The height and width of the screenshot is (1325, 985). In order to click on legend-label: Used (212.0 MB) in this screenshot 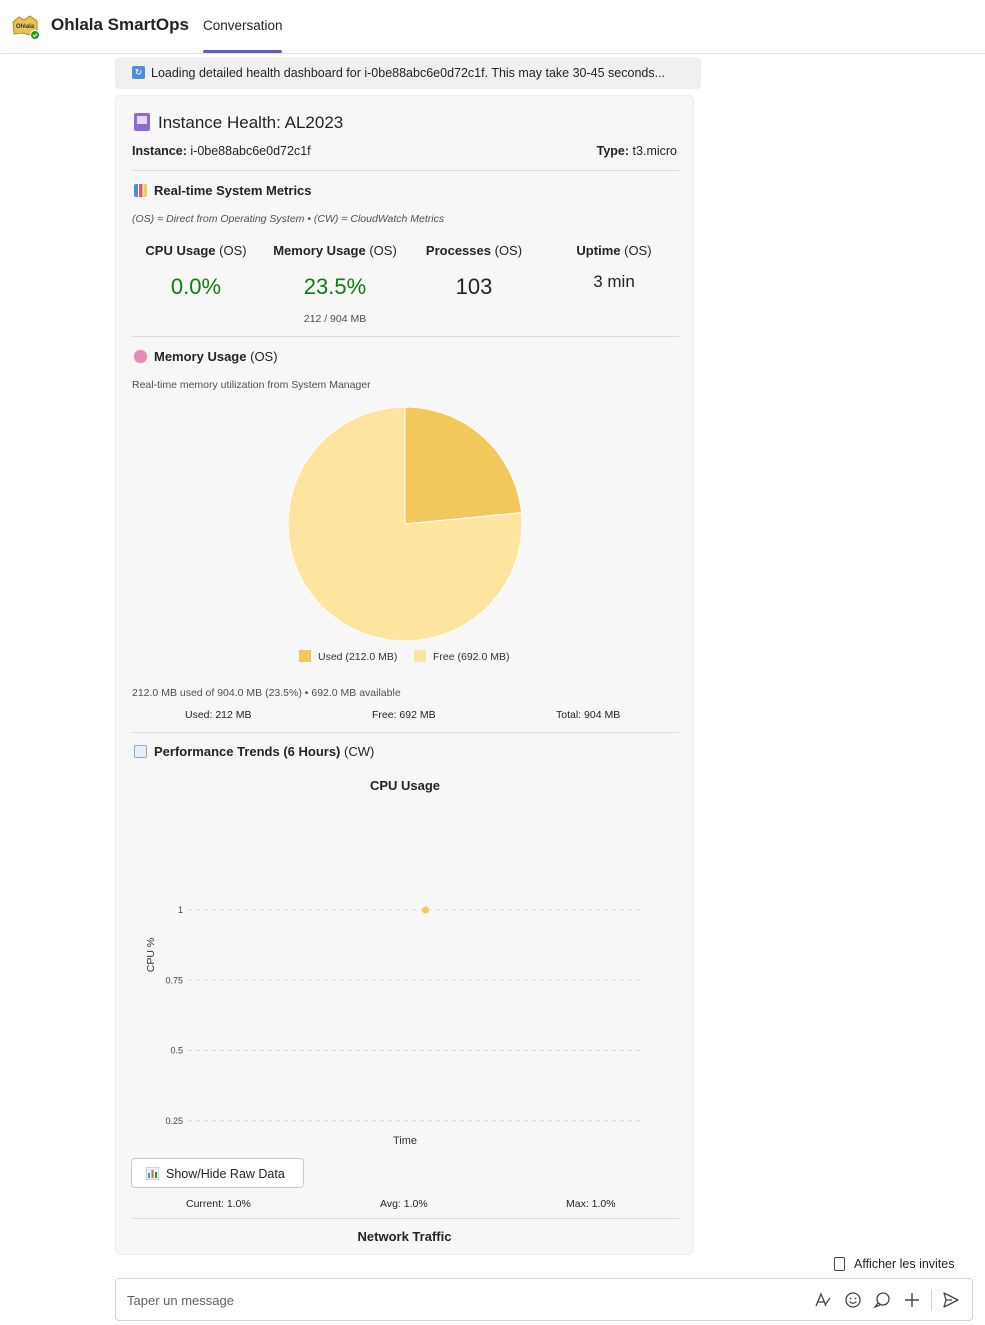, I will do `click(357, 657)`.